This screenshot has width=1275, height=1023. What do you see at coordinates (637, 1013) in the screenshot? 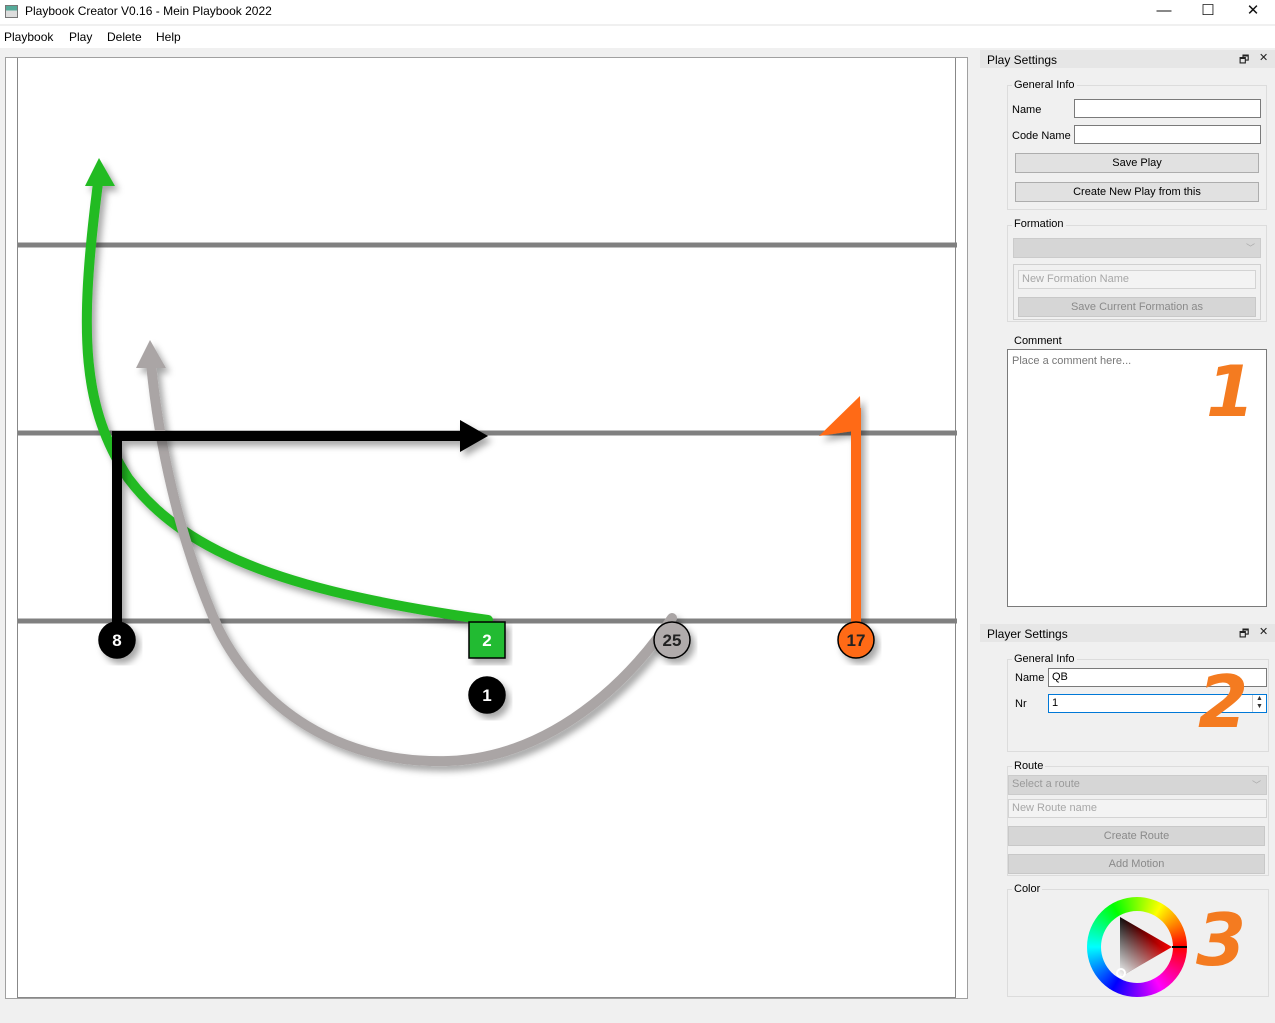
I see `status-bar` at bounding box center [637, 1013].